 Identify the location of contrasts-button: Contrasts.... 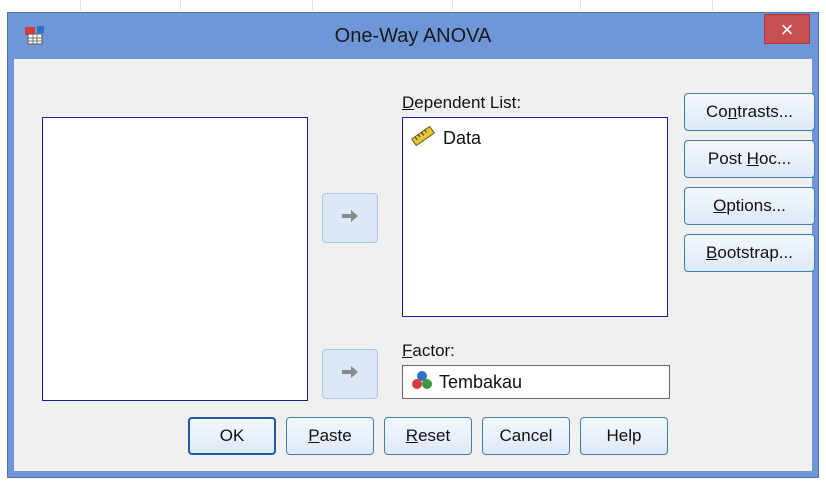
(749, 112).